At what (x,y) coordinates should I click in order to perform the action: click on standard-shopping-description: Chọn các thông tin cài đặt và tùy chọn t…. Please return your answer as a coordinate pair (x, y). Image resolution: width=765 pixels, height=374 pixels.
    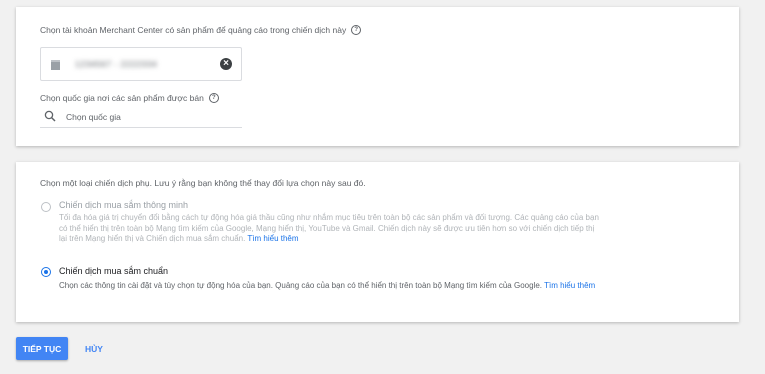
    Looking at the image, I should click on (331, 286).